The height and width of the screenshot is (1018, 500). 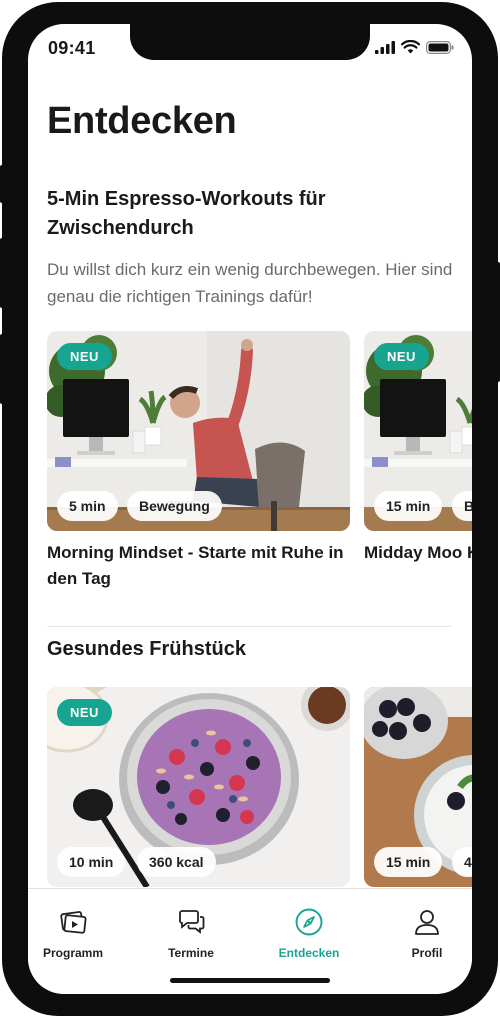 I want to click on page-title: Entdecken, so click(x=142, y=121).